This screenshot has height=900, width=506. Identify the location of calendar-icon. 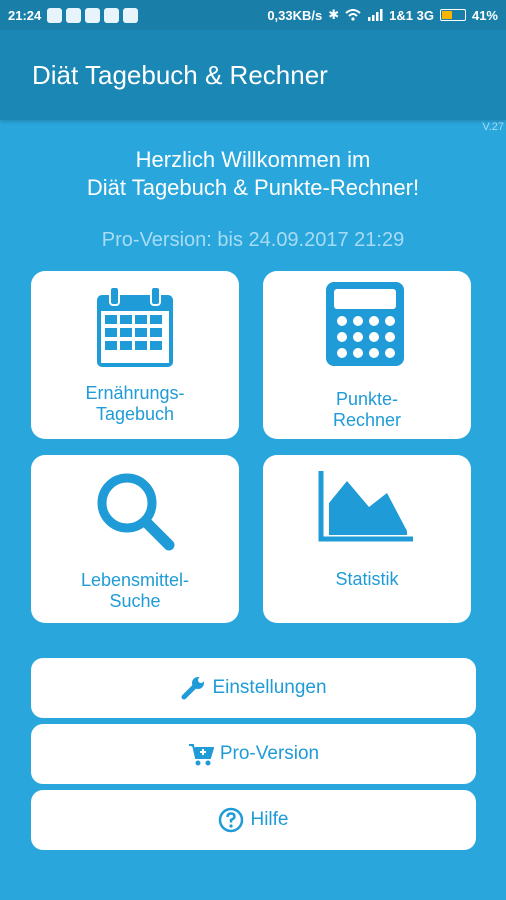
(135, 326).